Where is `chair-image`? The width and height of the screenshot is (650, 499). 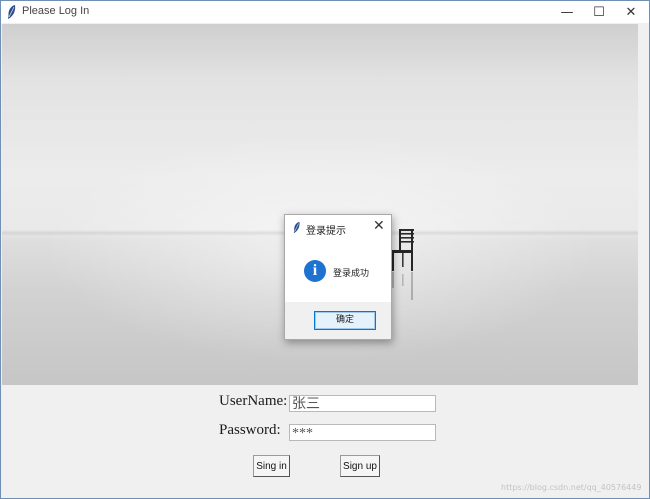
chair-image is located at coordinates (402, 250).